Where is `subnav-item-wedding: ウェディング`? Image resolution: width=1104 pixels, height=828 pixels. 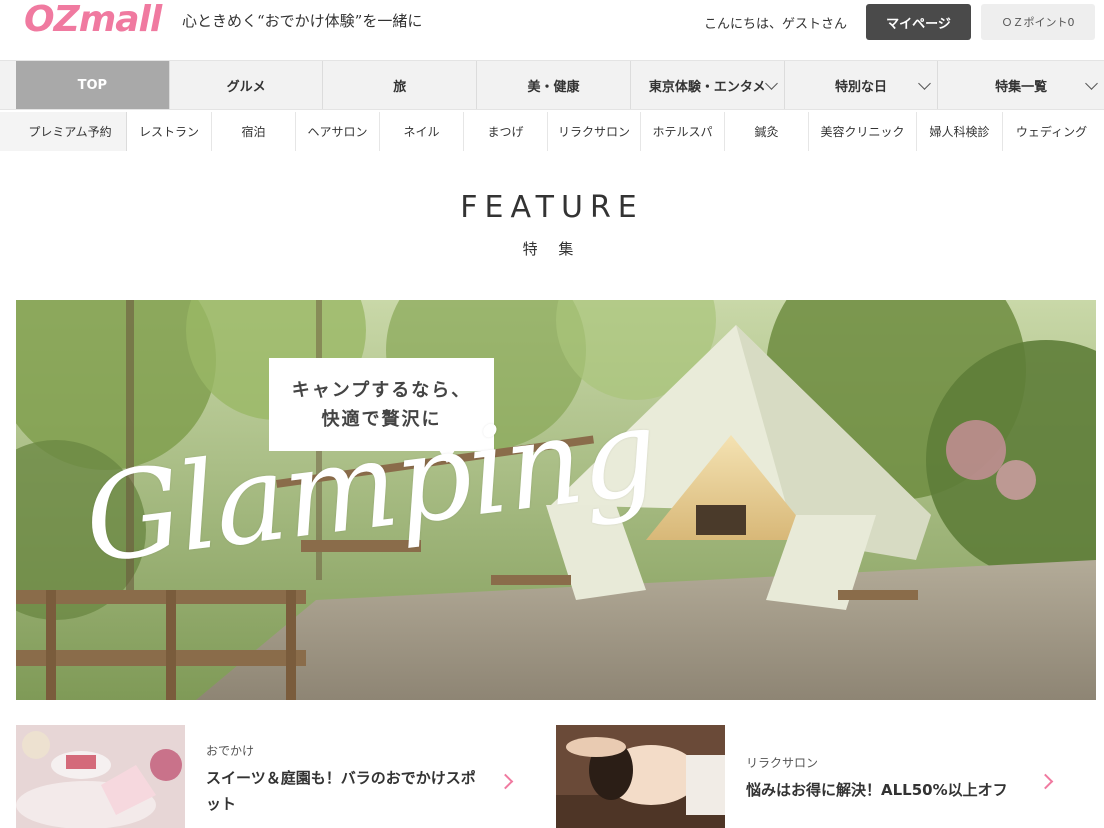
subnav-item-wedding: ウェディング is located at coordinates (1051, 131).